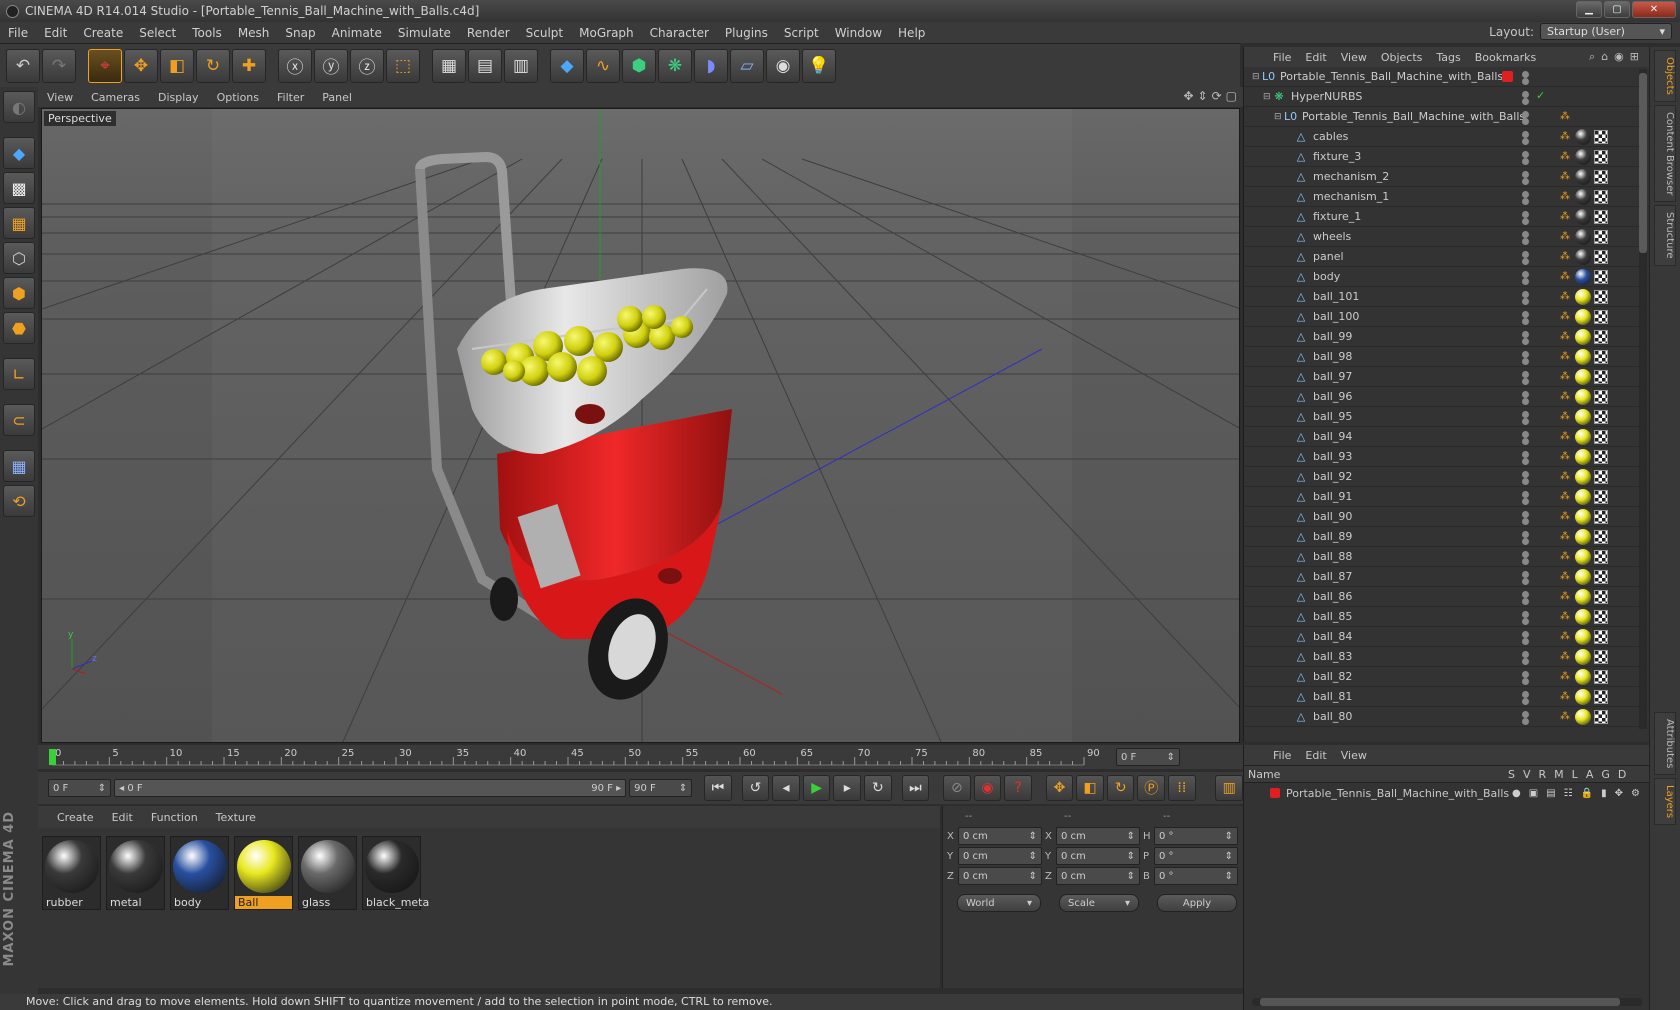  Describe the element at coordinates (816, 788) in the screenshot. I see `play-icon: ▶` at that location.